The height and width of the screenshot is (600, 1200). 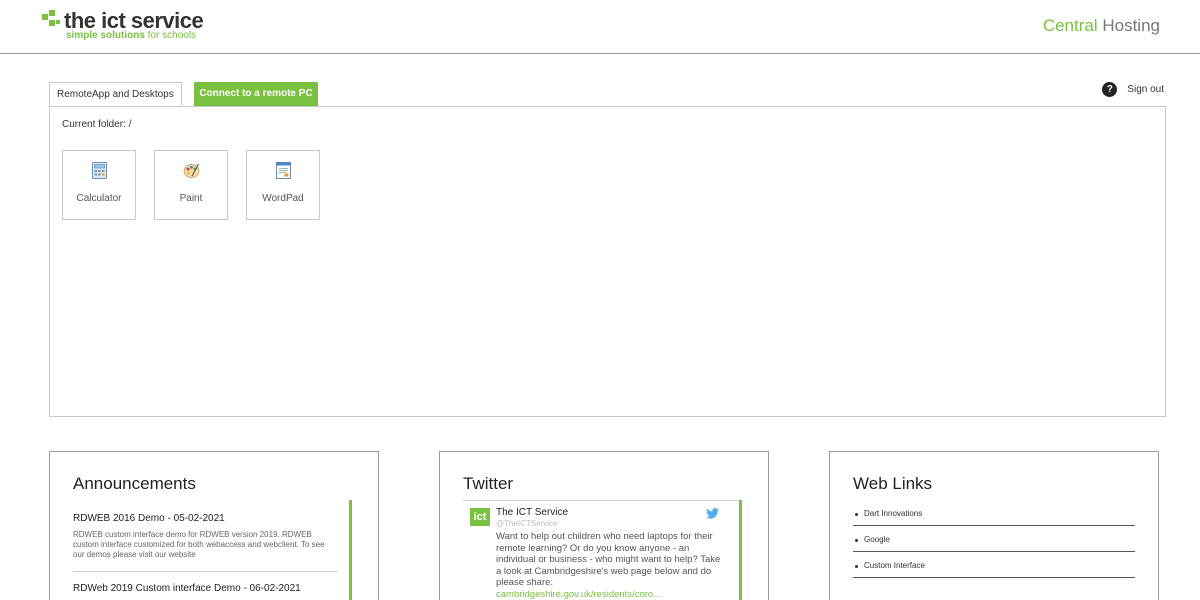 I want to click on central-hosting-brand: Central Hosting, so click(x=1101, y=26).